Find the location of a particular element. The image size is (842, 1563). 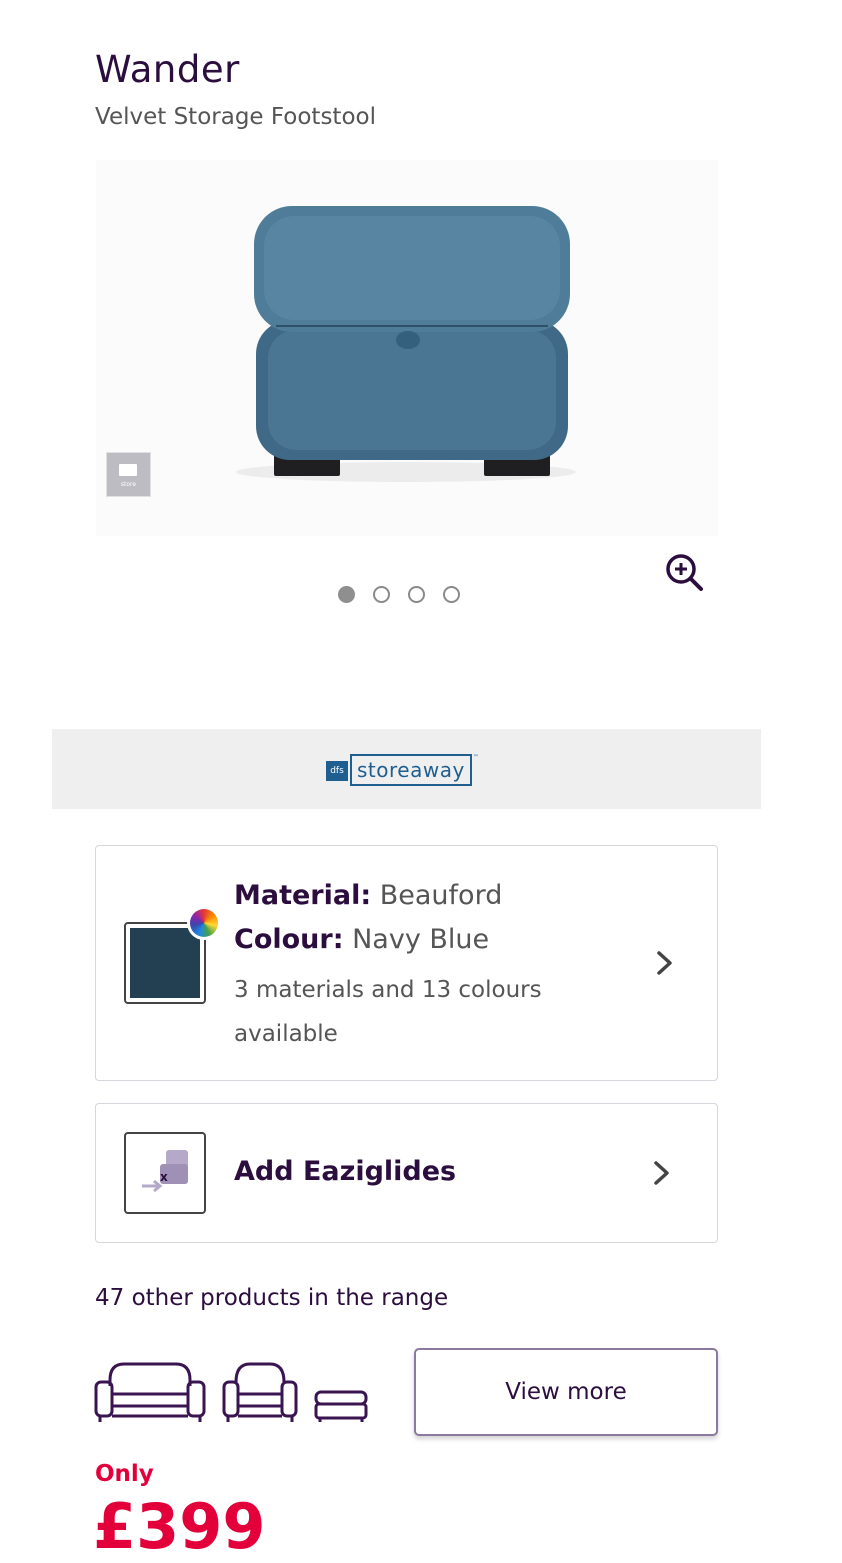

colour-label: Colour: is located at coordinates (289, 939).